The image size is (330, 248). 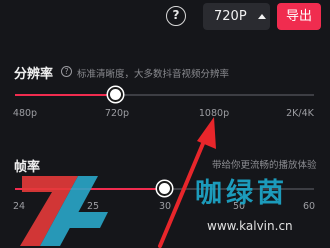 What do you see at coordinates (165, 115) in the screenshot?
I see `resolution-tick-labels: 480p 720p 1080p 2K/4K` at bounding box center [165, 115].